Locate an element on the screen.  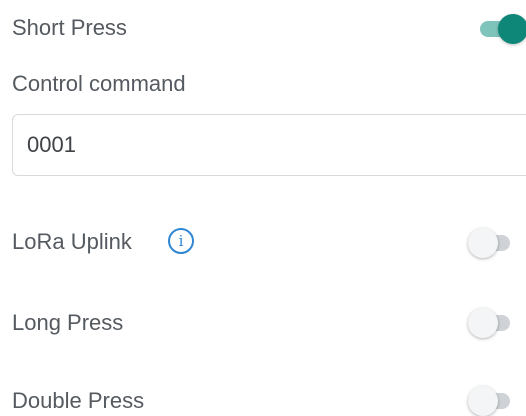
lora-uplink-toggle is located at coordinates (489, 243).